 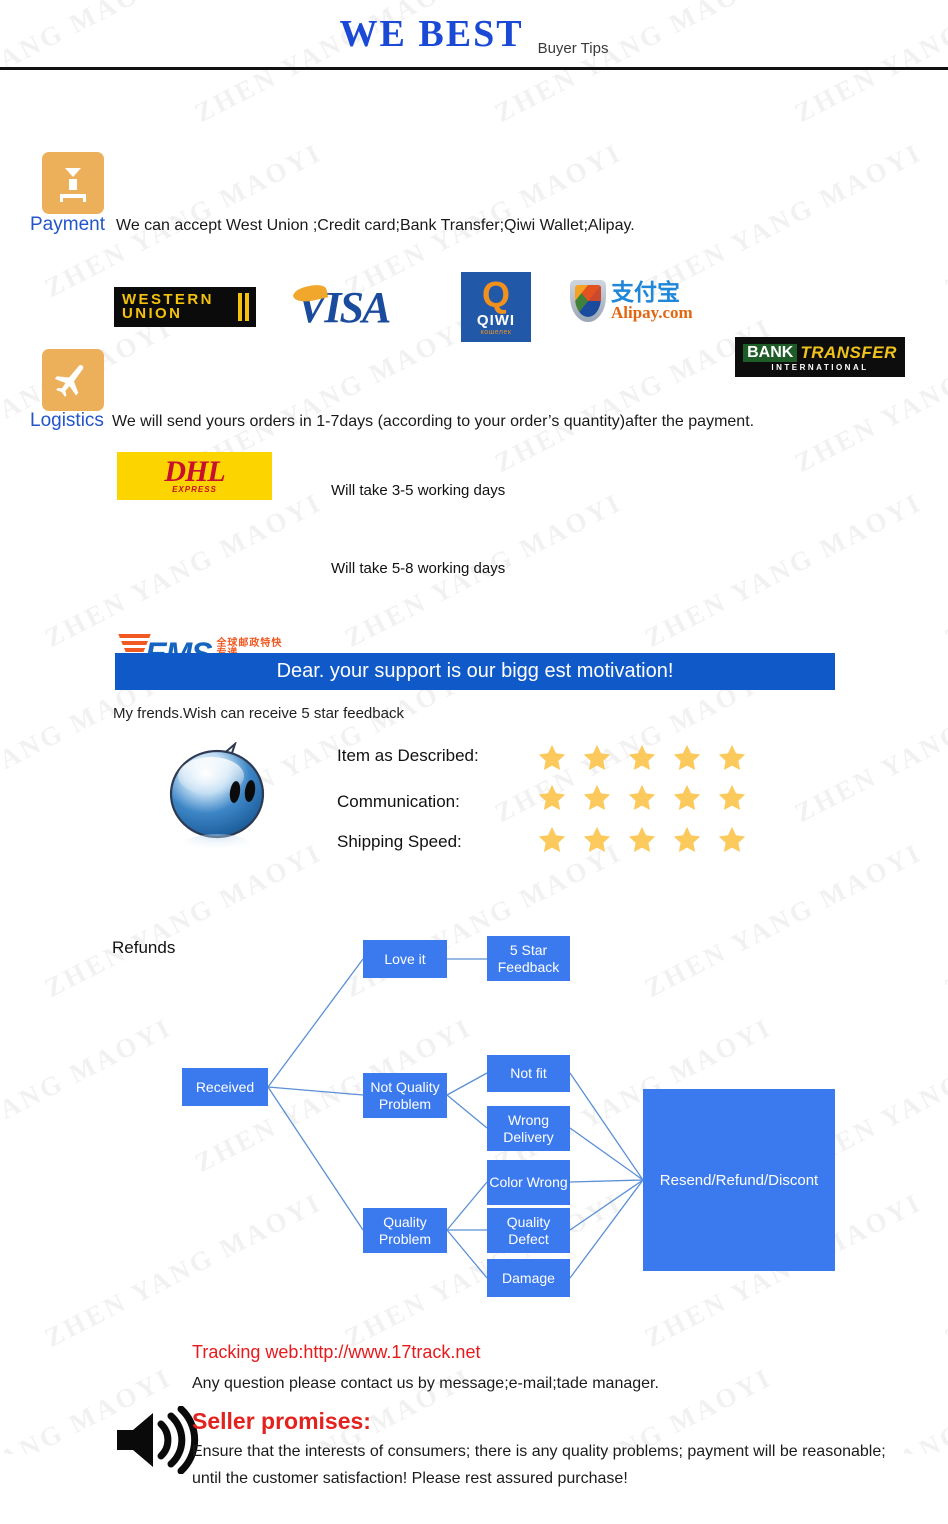 What do you see at coordinates (281, 1421) in the screenshot?
I see `seller-promises-title: Seller promises:` at bounding box center [281, 1421].